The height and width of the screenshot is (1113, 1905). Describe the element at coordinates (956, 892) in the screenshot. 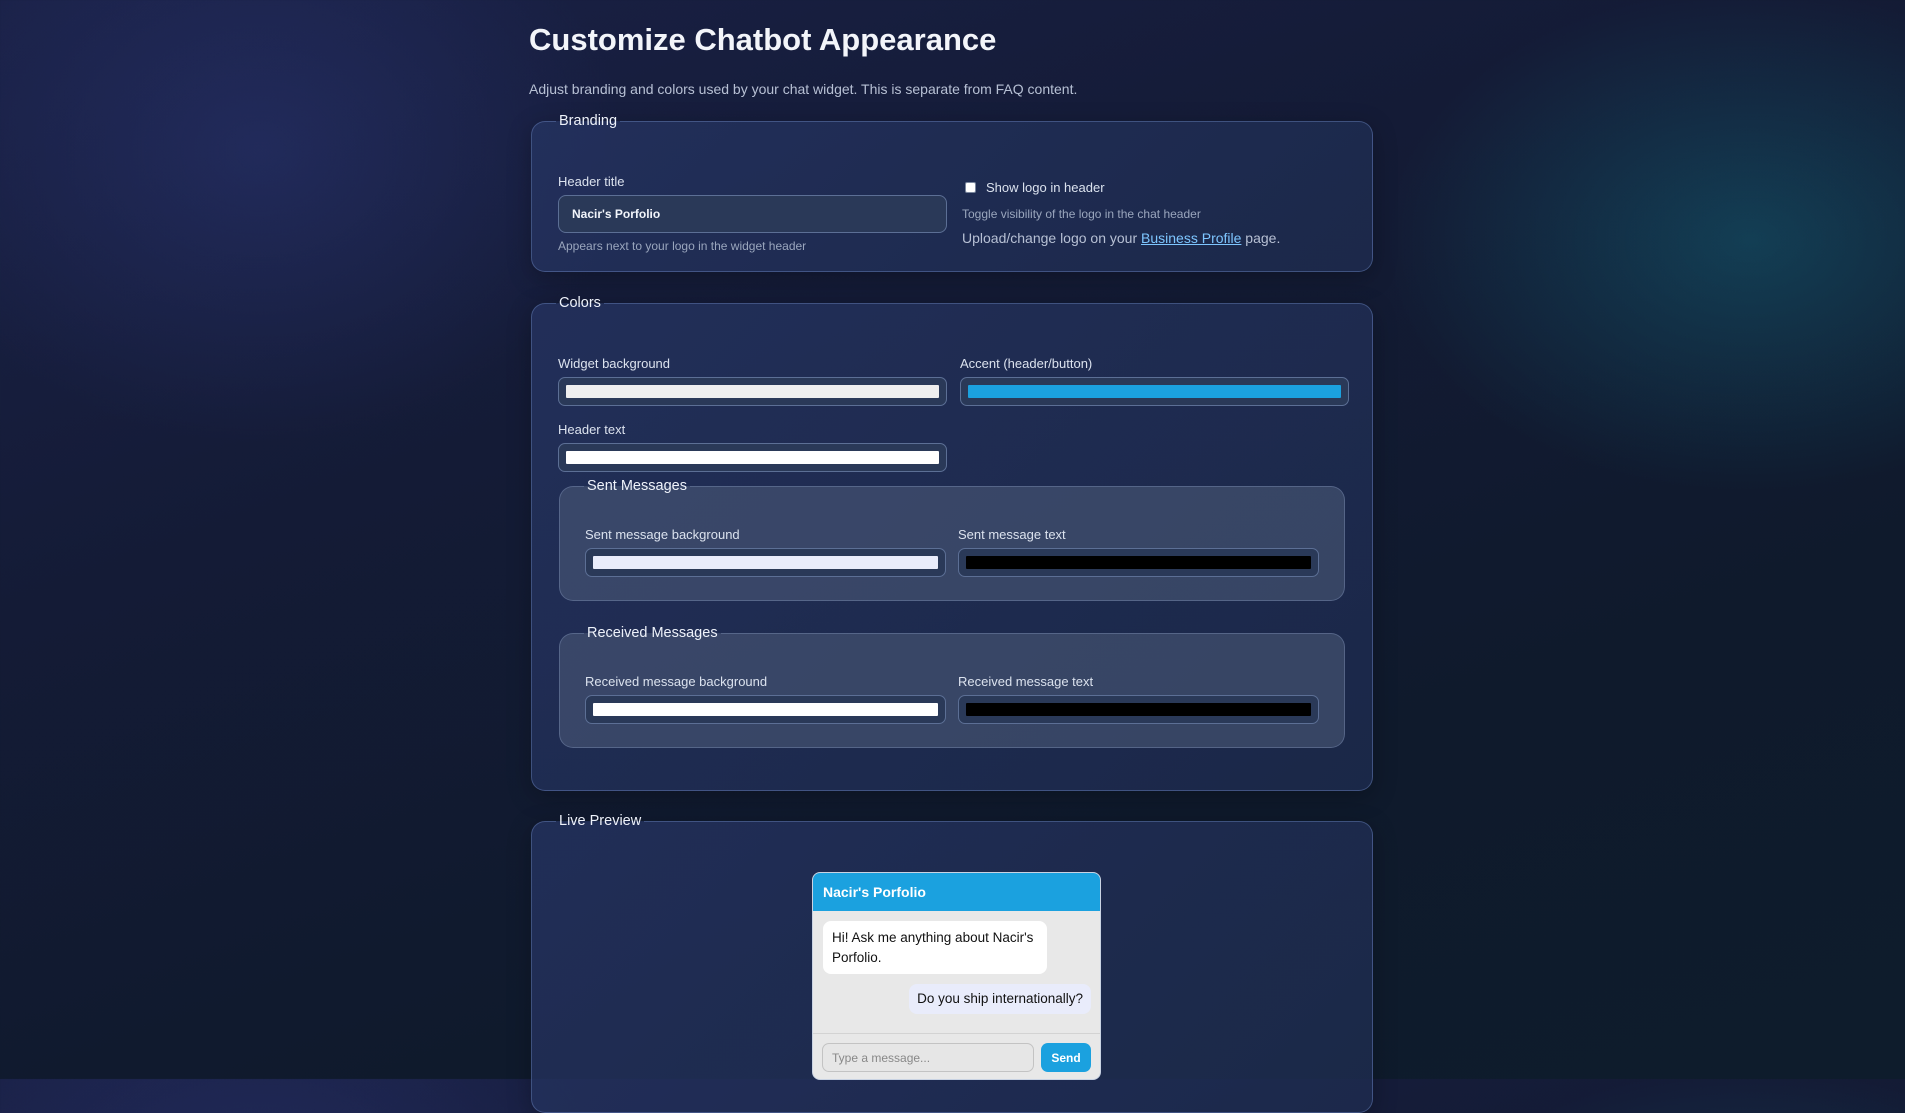

I see `widget-header-title: Nacir's Porfolio` at that location.